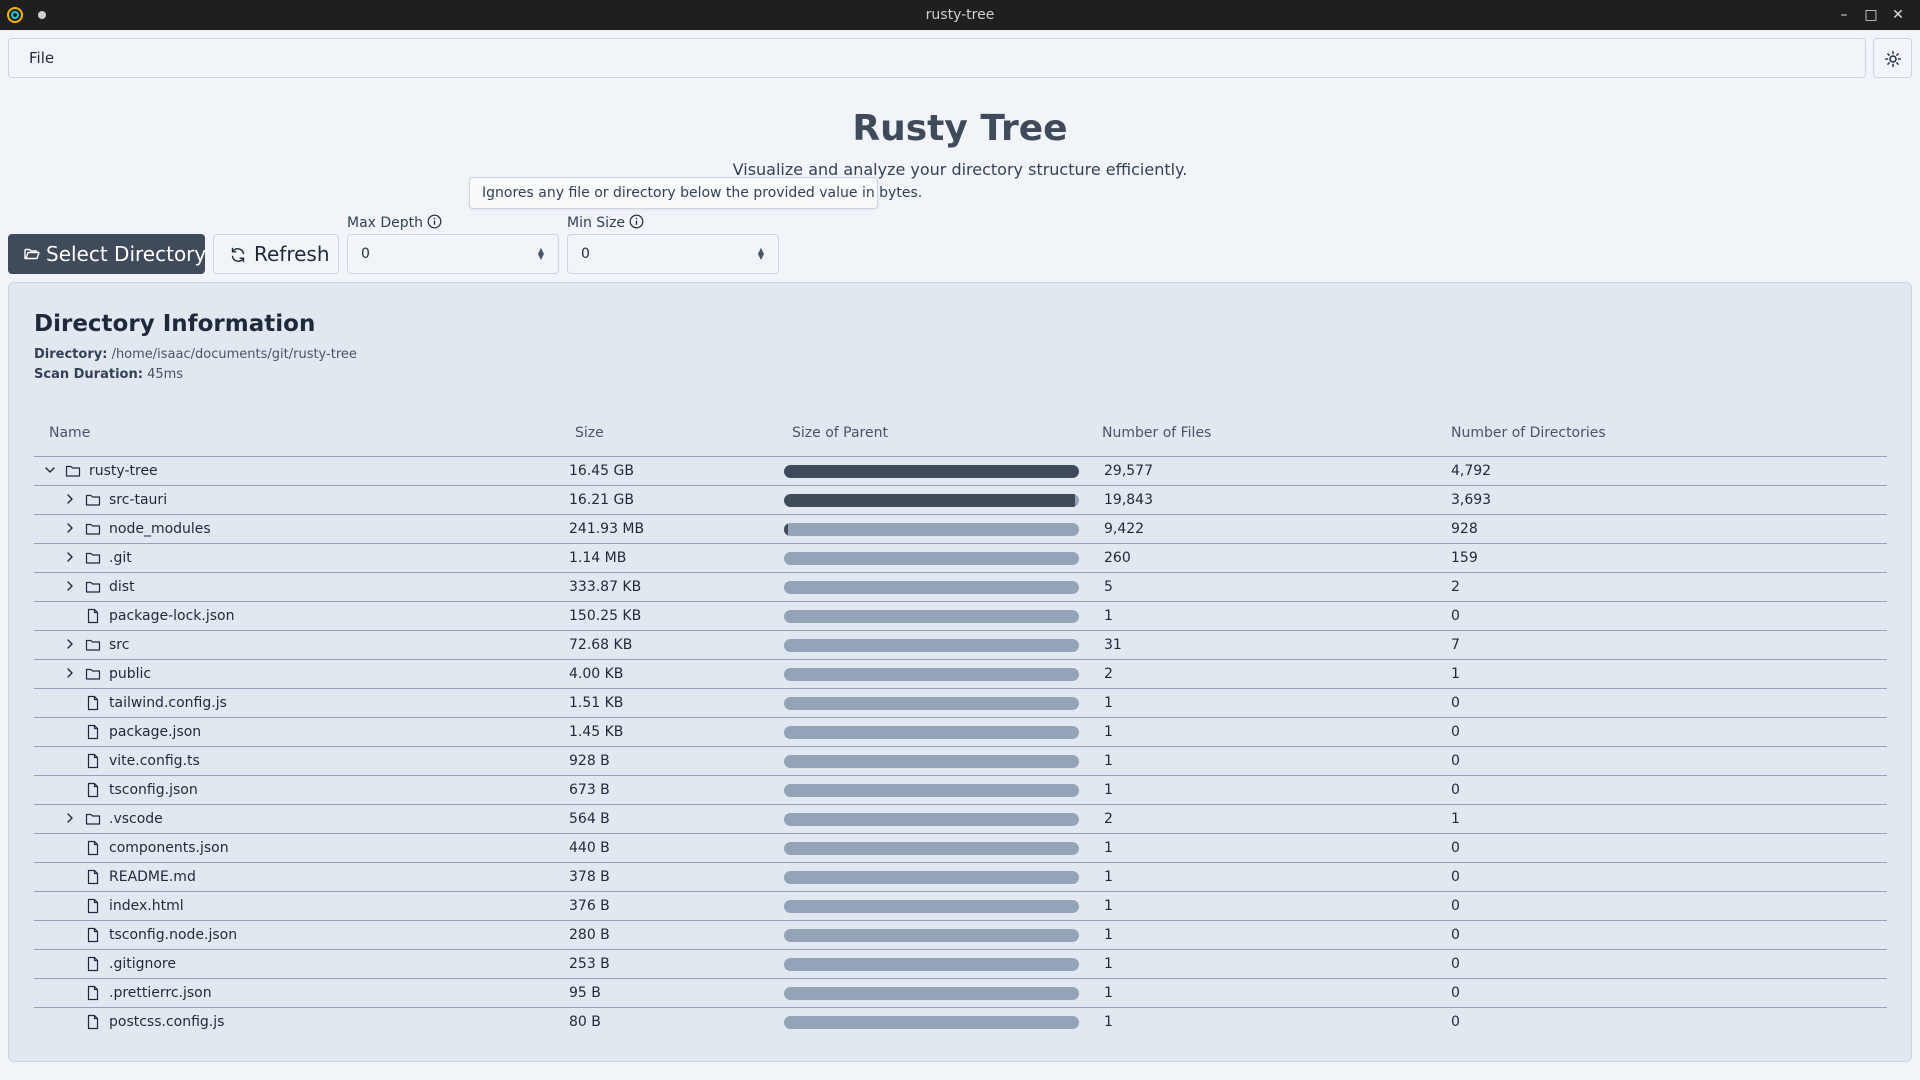 This screenshot has width=1920, height=1080. I want to click on maximize-button: □, so click(1871, 15).